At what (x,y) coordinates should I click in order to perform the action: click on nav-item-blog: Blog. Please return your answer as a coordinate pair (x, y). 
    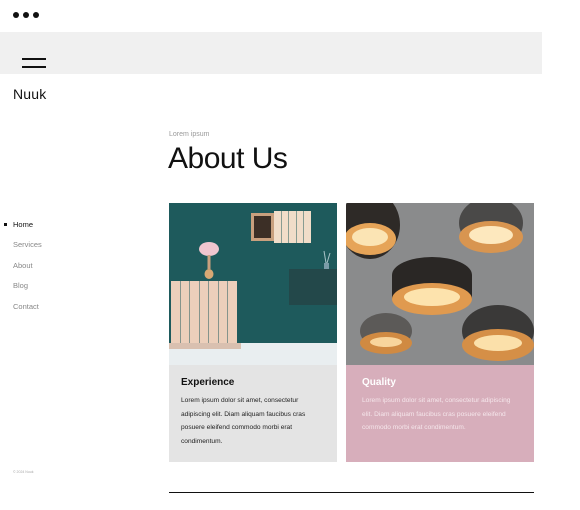
    Looking at the image, I should click on (27, 286).